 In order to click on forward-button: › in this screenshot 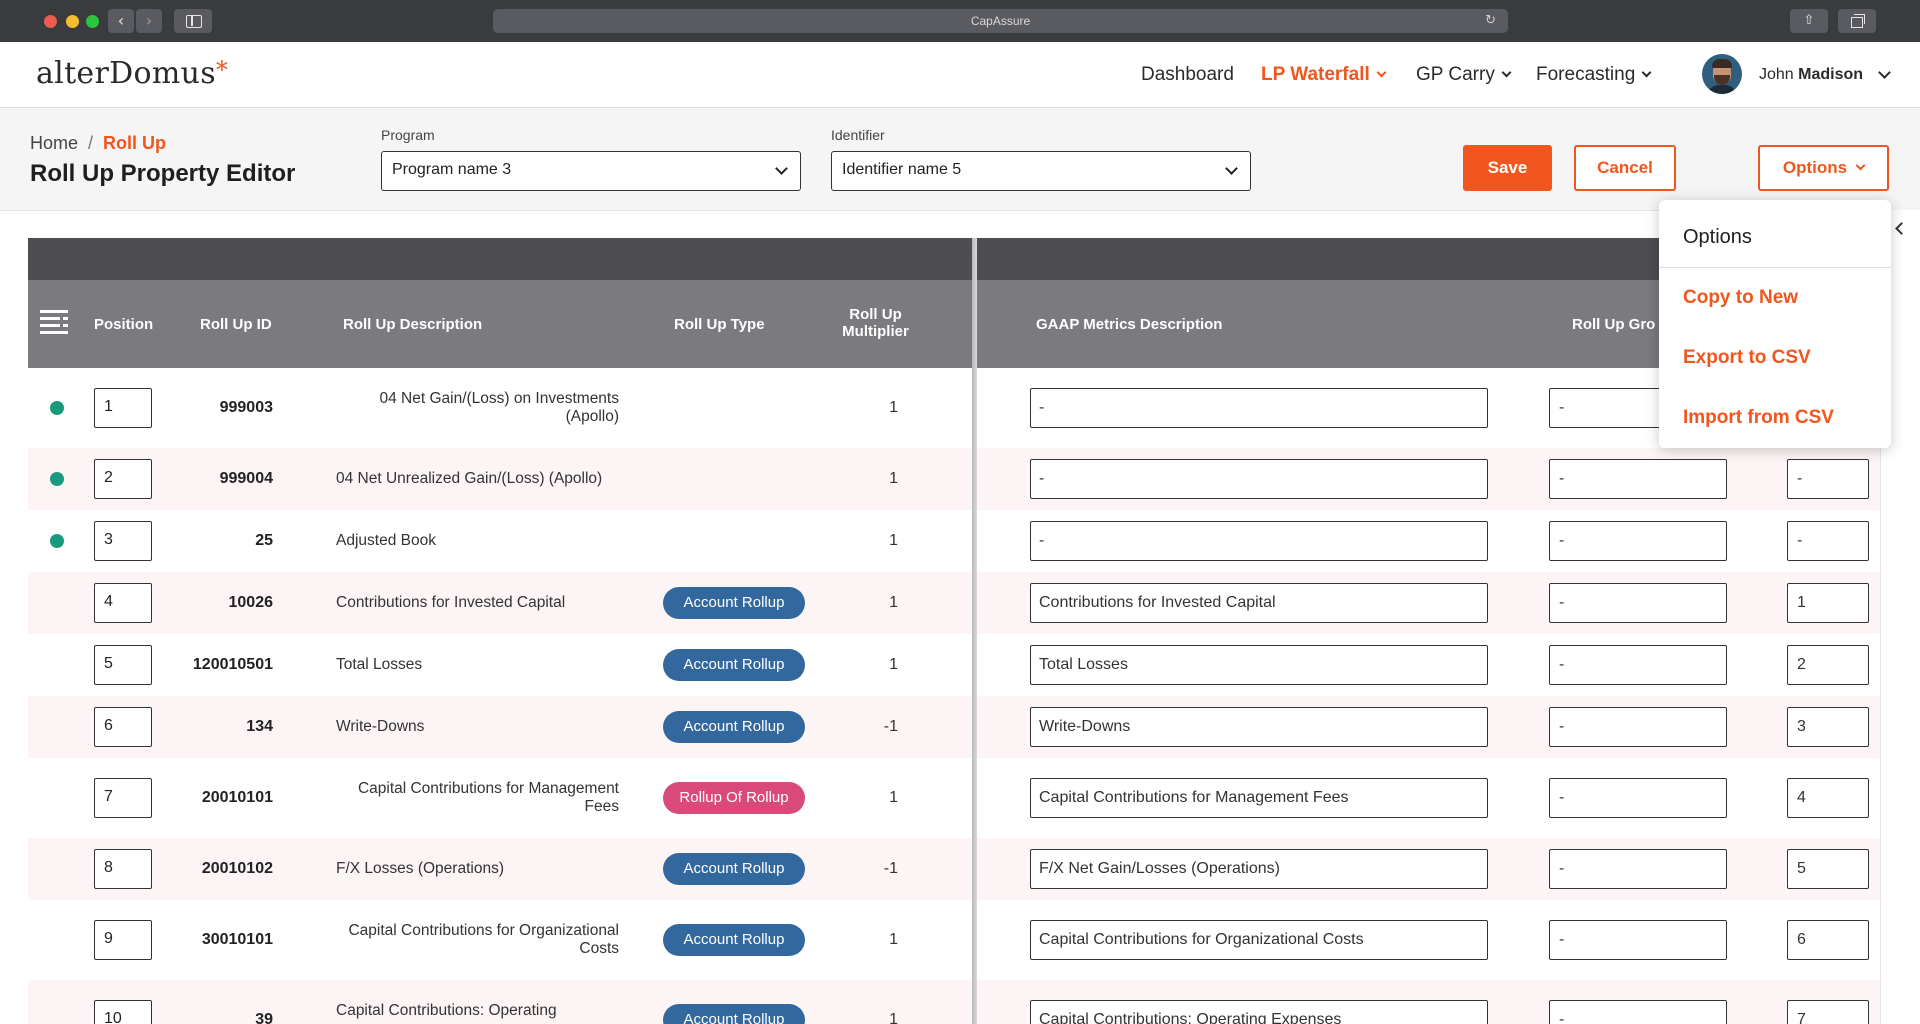, I will do `click(149, 21)`.